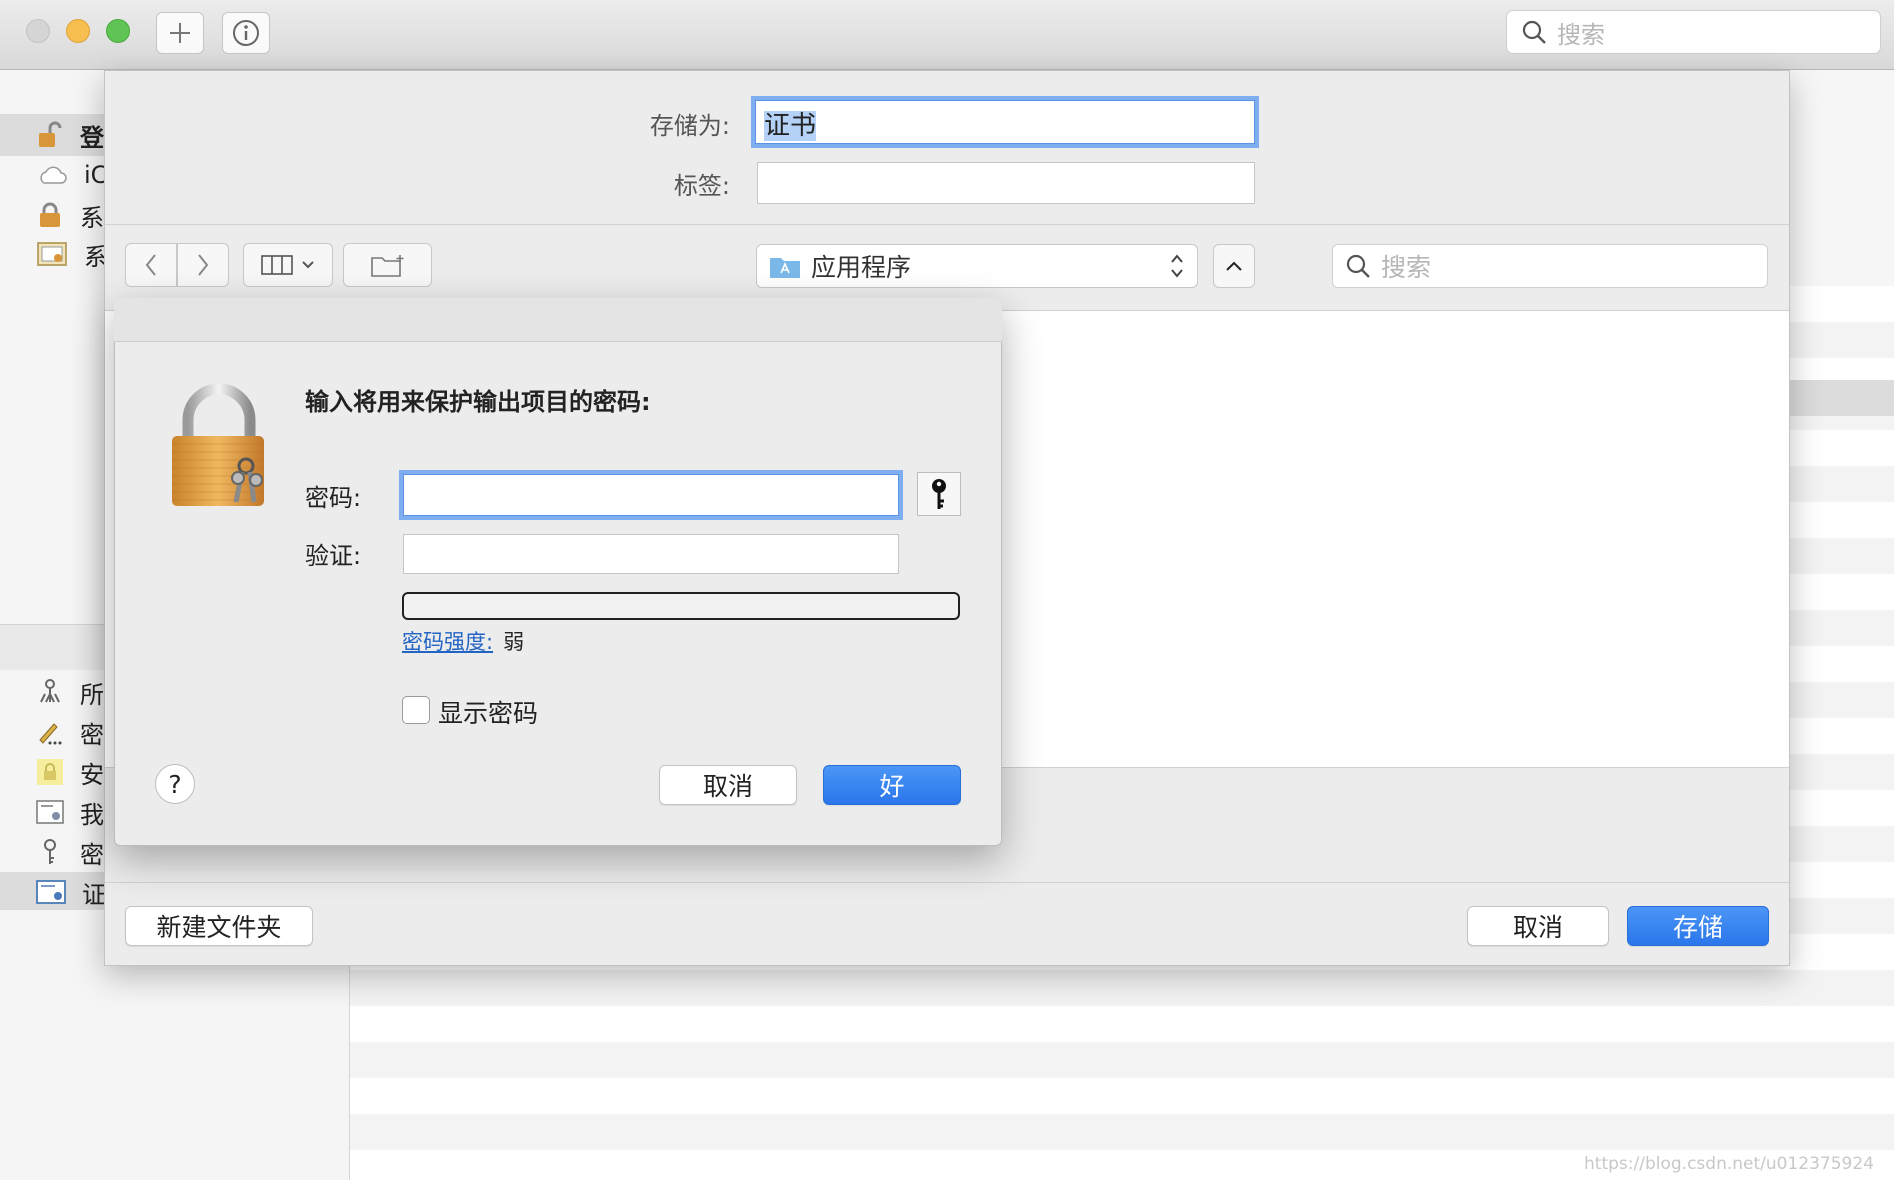 This screenshot has width=1894, height=1180. Describe the element at coordinates (892, 785) in the screenshot. I see `dialog-ok-button: 好` at that location.